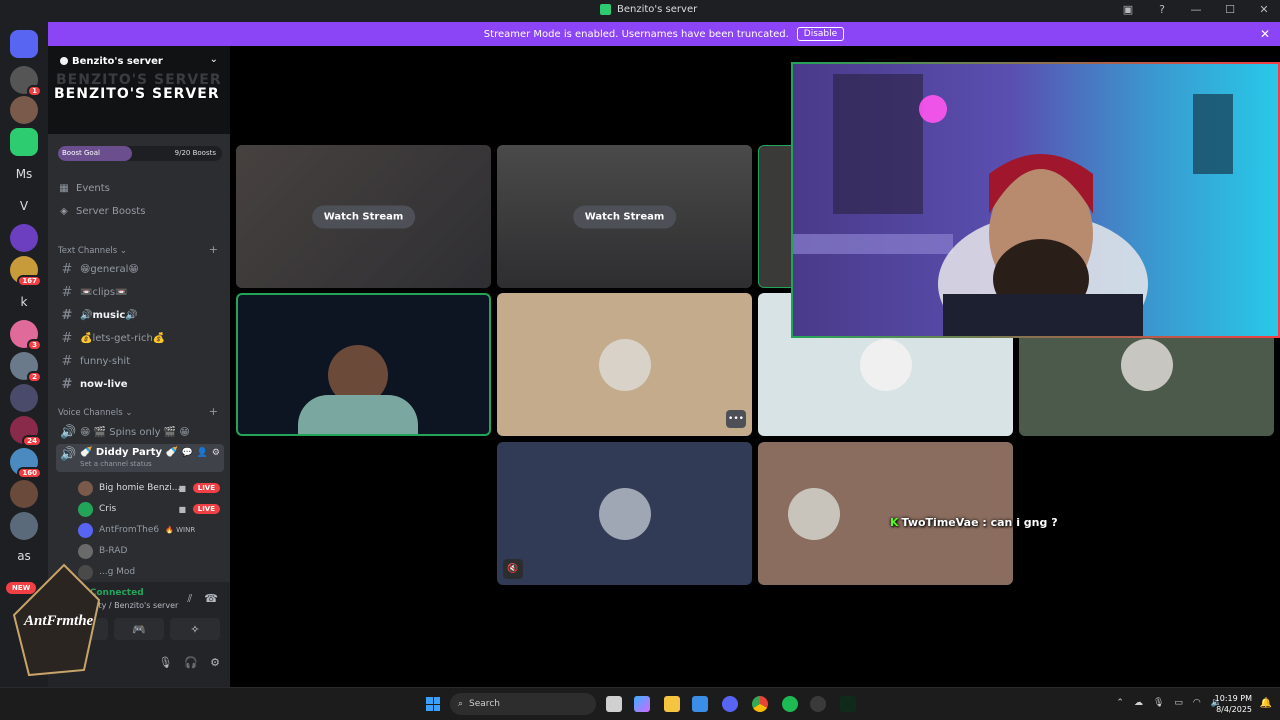  Describe the element at coordinates (84, 188) in the screenshot. I see `events-item: ▦ Events` at that location.